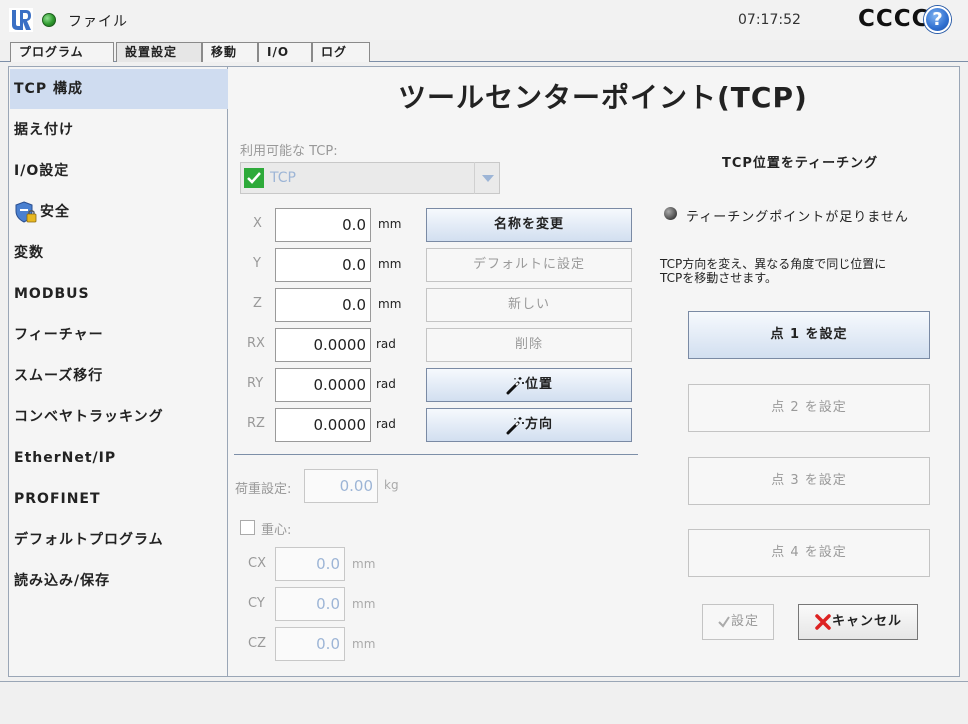 Image resolution: width=968 pixels, height=724 pixels. Describe the element at coordinates (436, 454) in the screenshot. I see `divider` at that location.